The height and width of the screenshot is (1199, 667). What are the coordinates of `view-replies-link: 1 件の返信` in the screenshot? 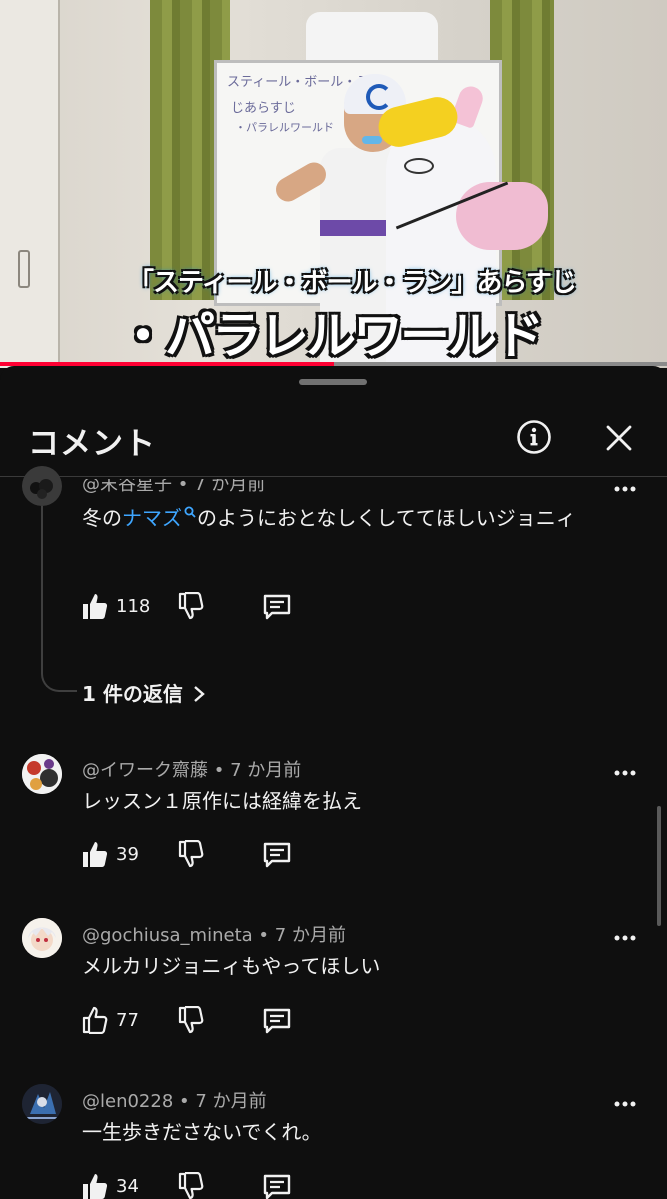 It's located at (143, 693).